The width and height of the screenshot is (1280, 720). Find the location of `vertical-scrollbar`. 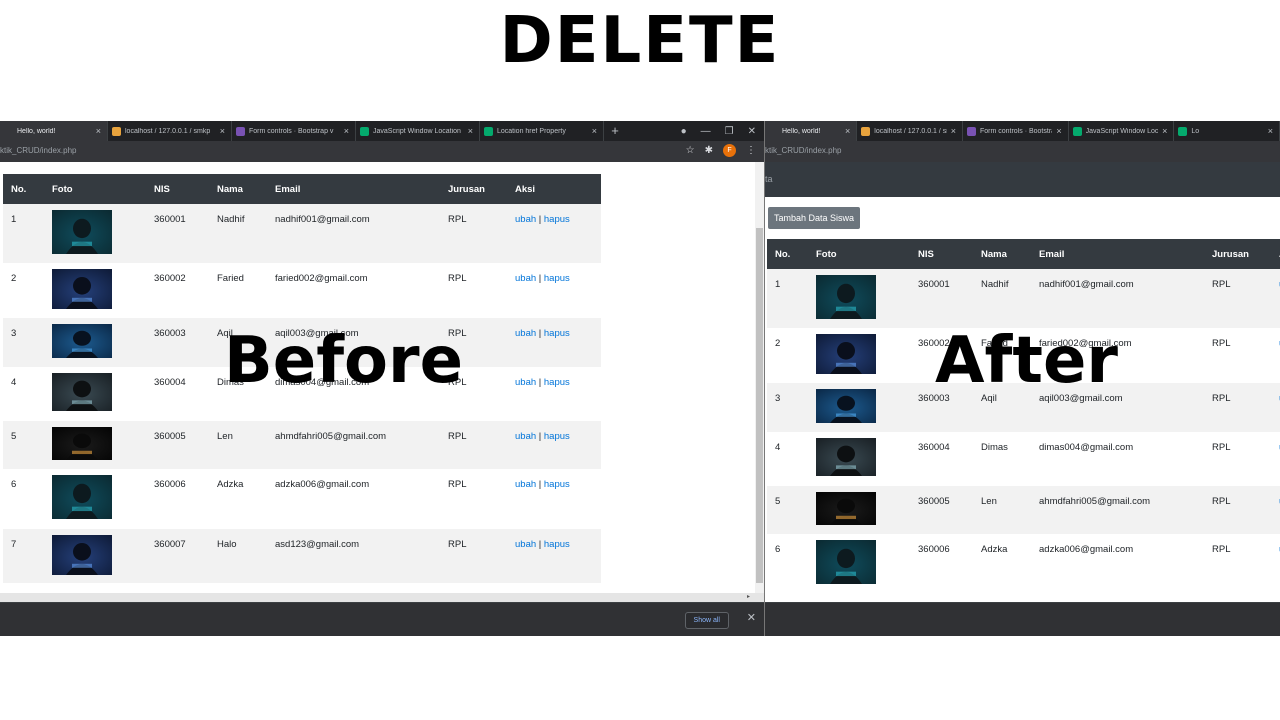

vertical-scrollbar is located at coordinates (759, 382).